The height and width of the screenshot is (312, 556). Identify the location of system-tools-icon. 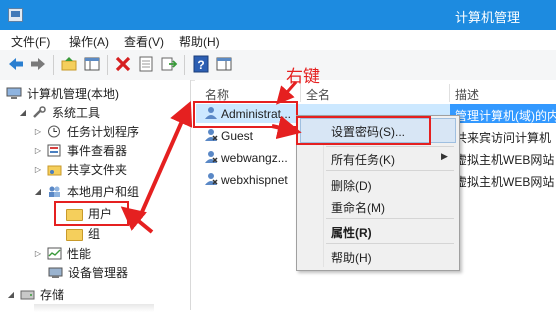
(39, 112).